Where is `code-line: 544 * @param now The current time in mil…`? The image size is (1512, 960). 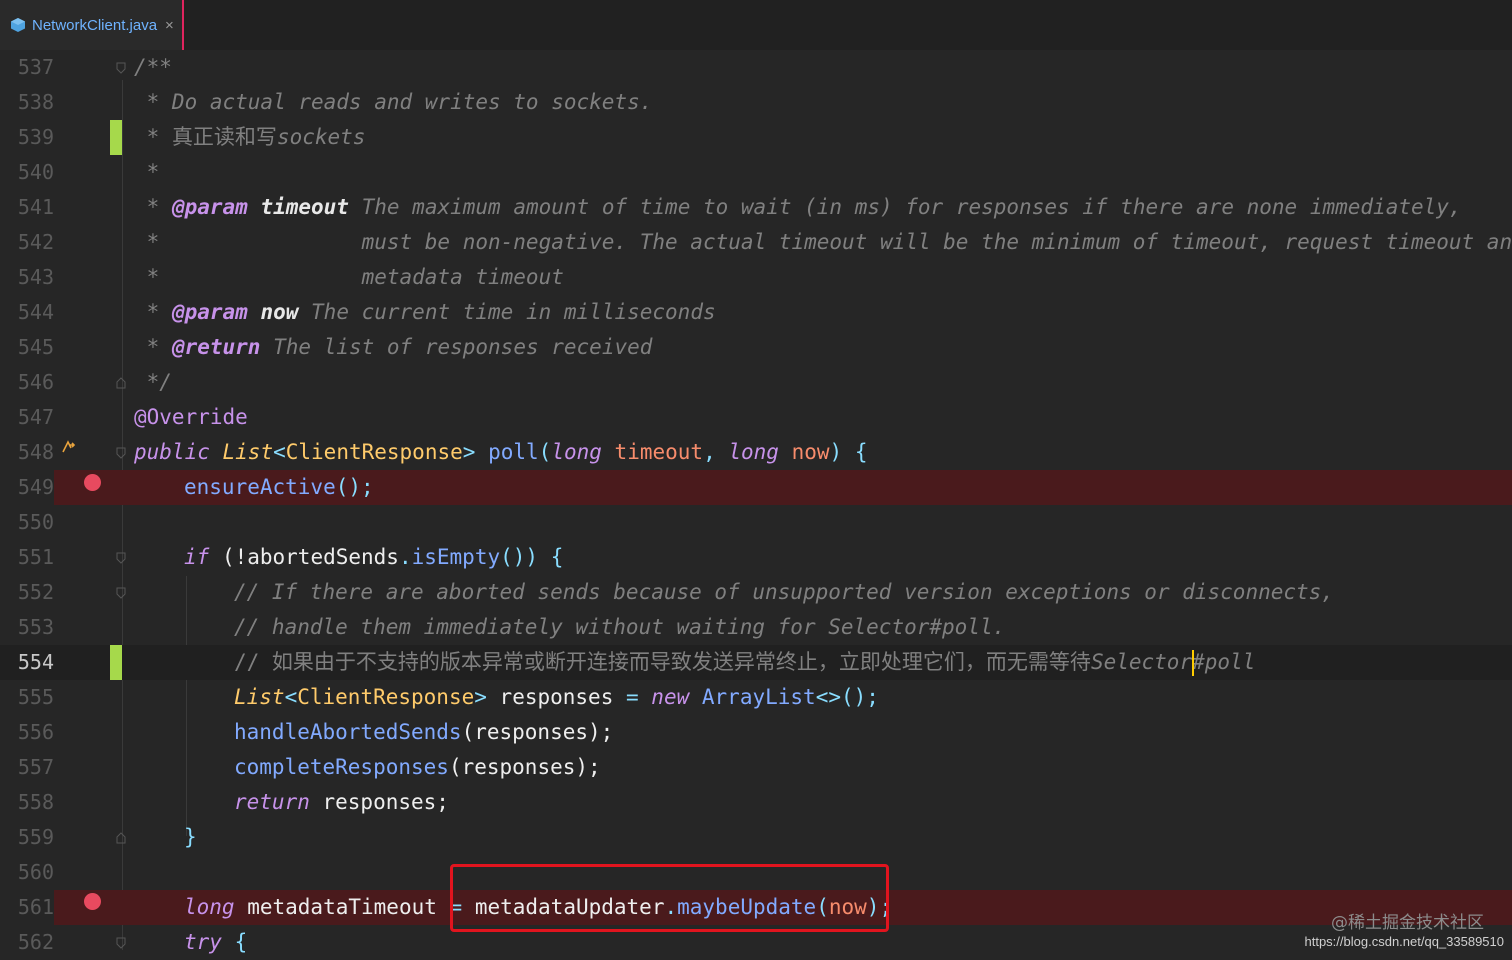 code-line: 544 * @param now The current time in mil… is located at coordinates (756, 312).